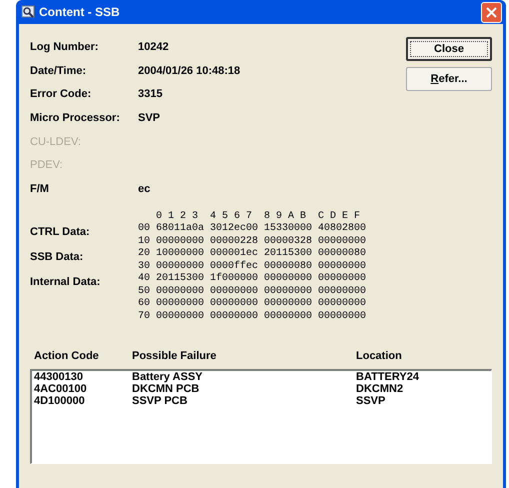  Describe the element at coordinates (252, 317) in the screenshot. I see `hex-row: 70 00000000 00000000 00000000 00000000` at that location.